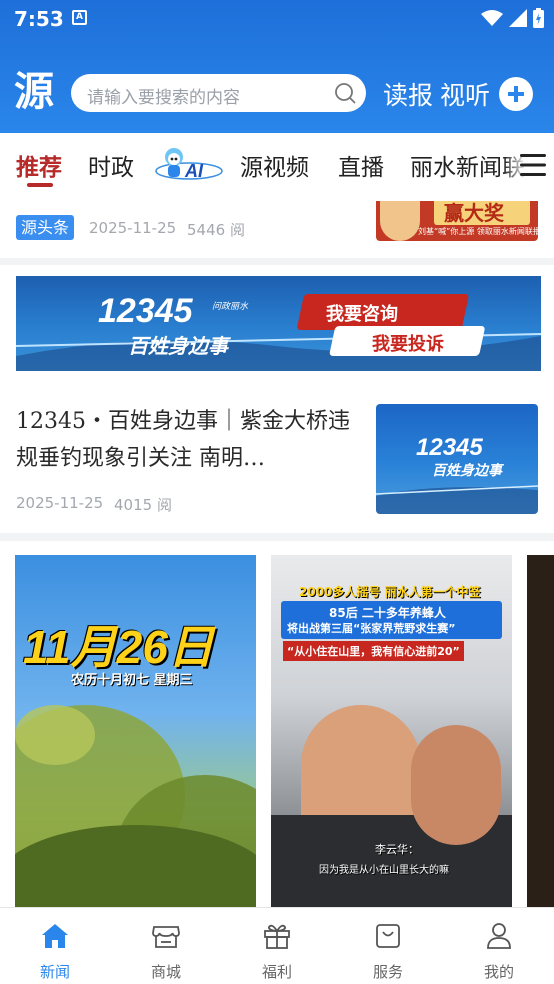 The image size is (554, 984). I want to click on bag-icon, so click(388, 936).